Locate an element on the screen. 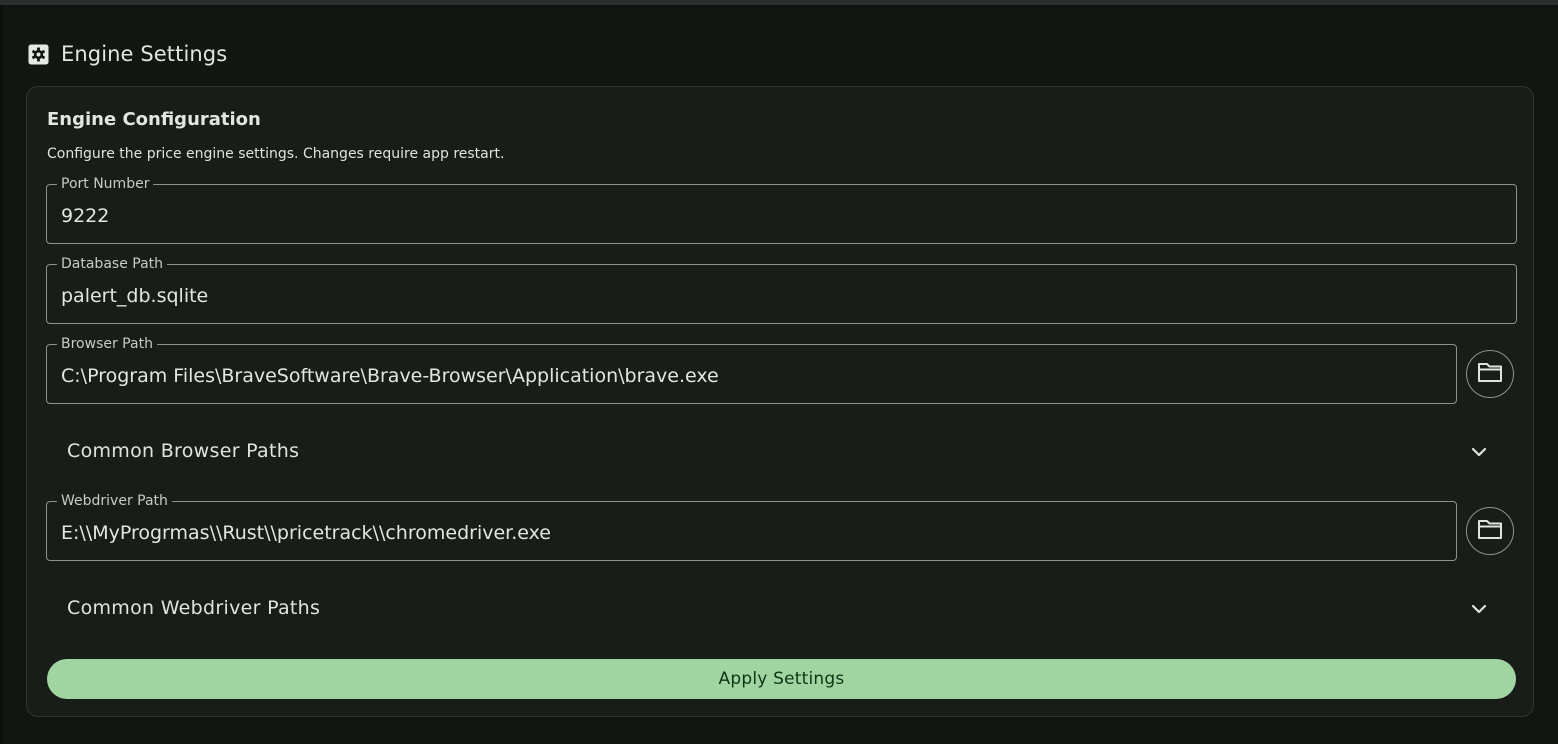 This screenshot has height=744, width=1558. browse-webdriver-button is located at coordinates (1490, 531).